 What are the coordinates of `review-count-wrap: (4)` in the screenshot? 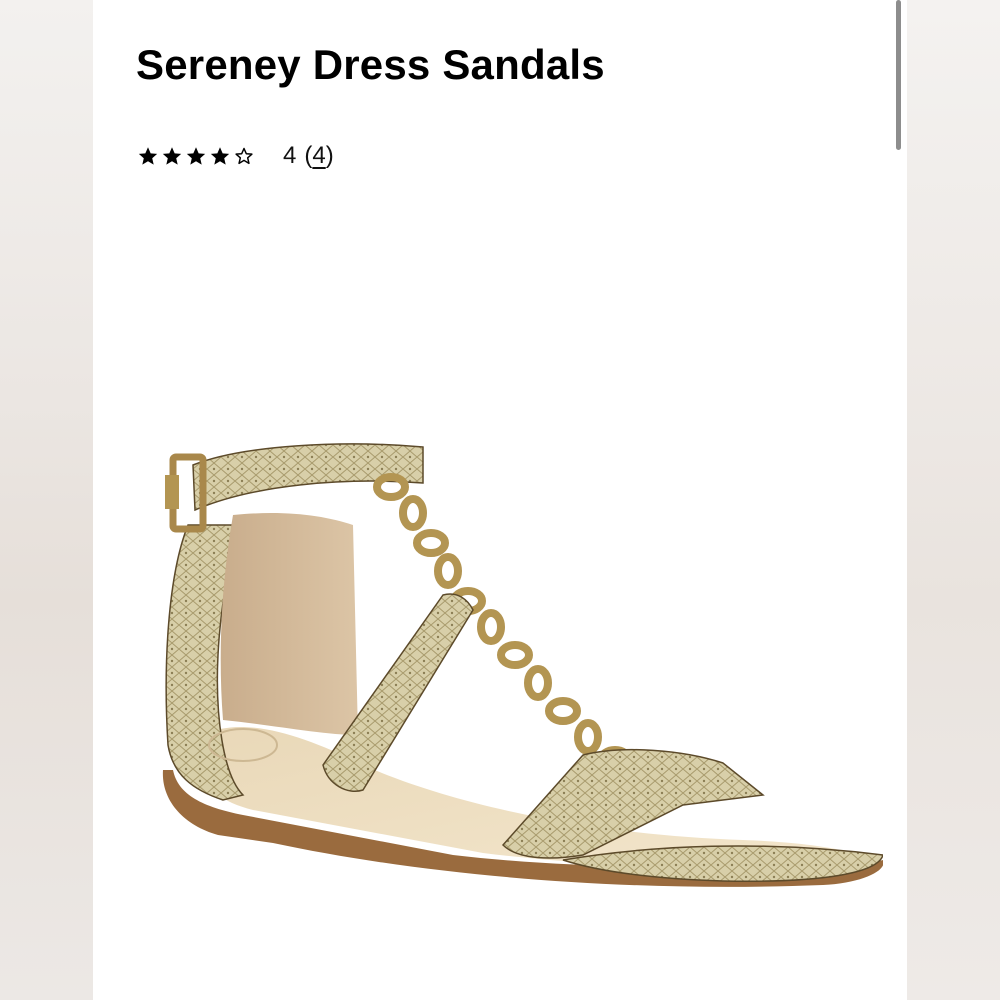 It's located at (318, 156).